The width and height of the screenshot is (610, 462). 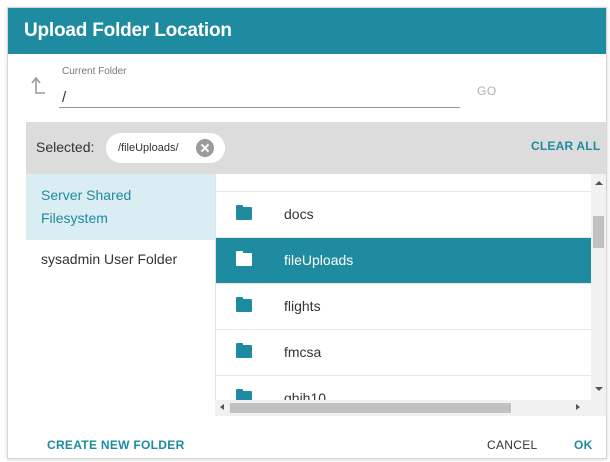 I want to click on folder-row-ghih10: ghih10, so click(x=403, y=388).